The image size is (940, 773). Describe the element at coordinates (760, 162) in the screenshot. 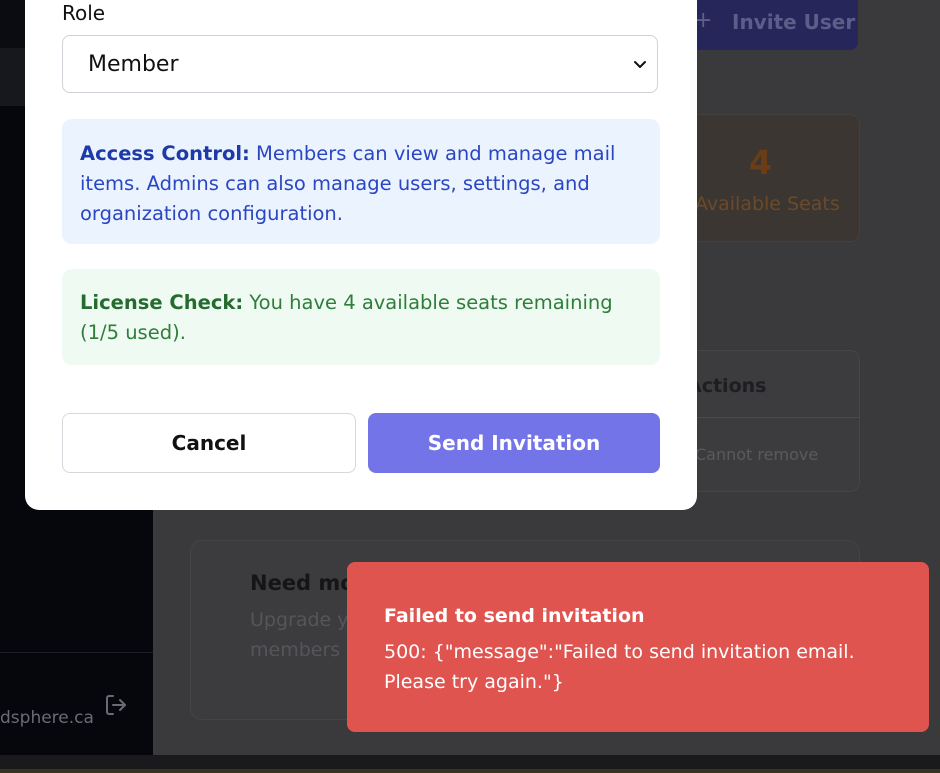

I see `available-seats-value: 4` at that location.